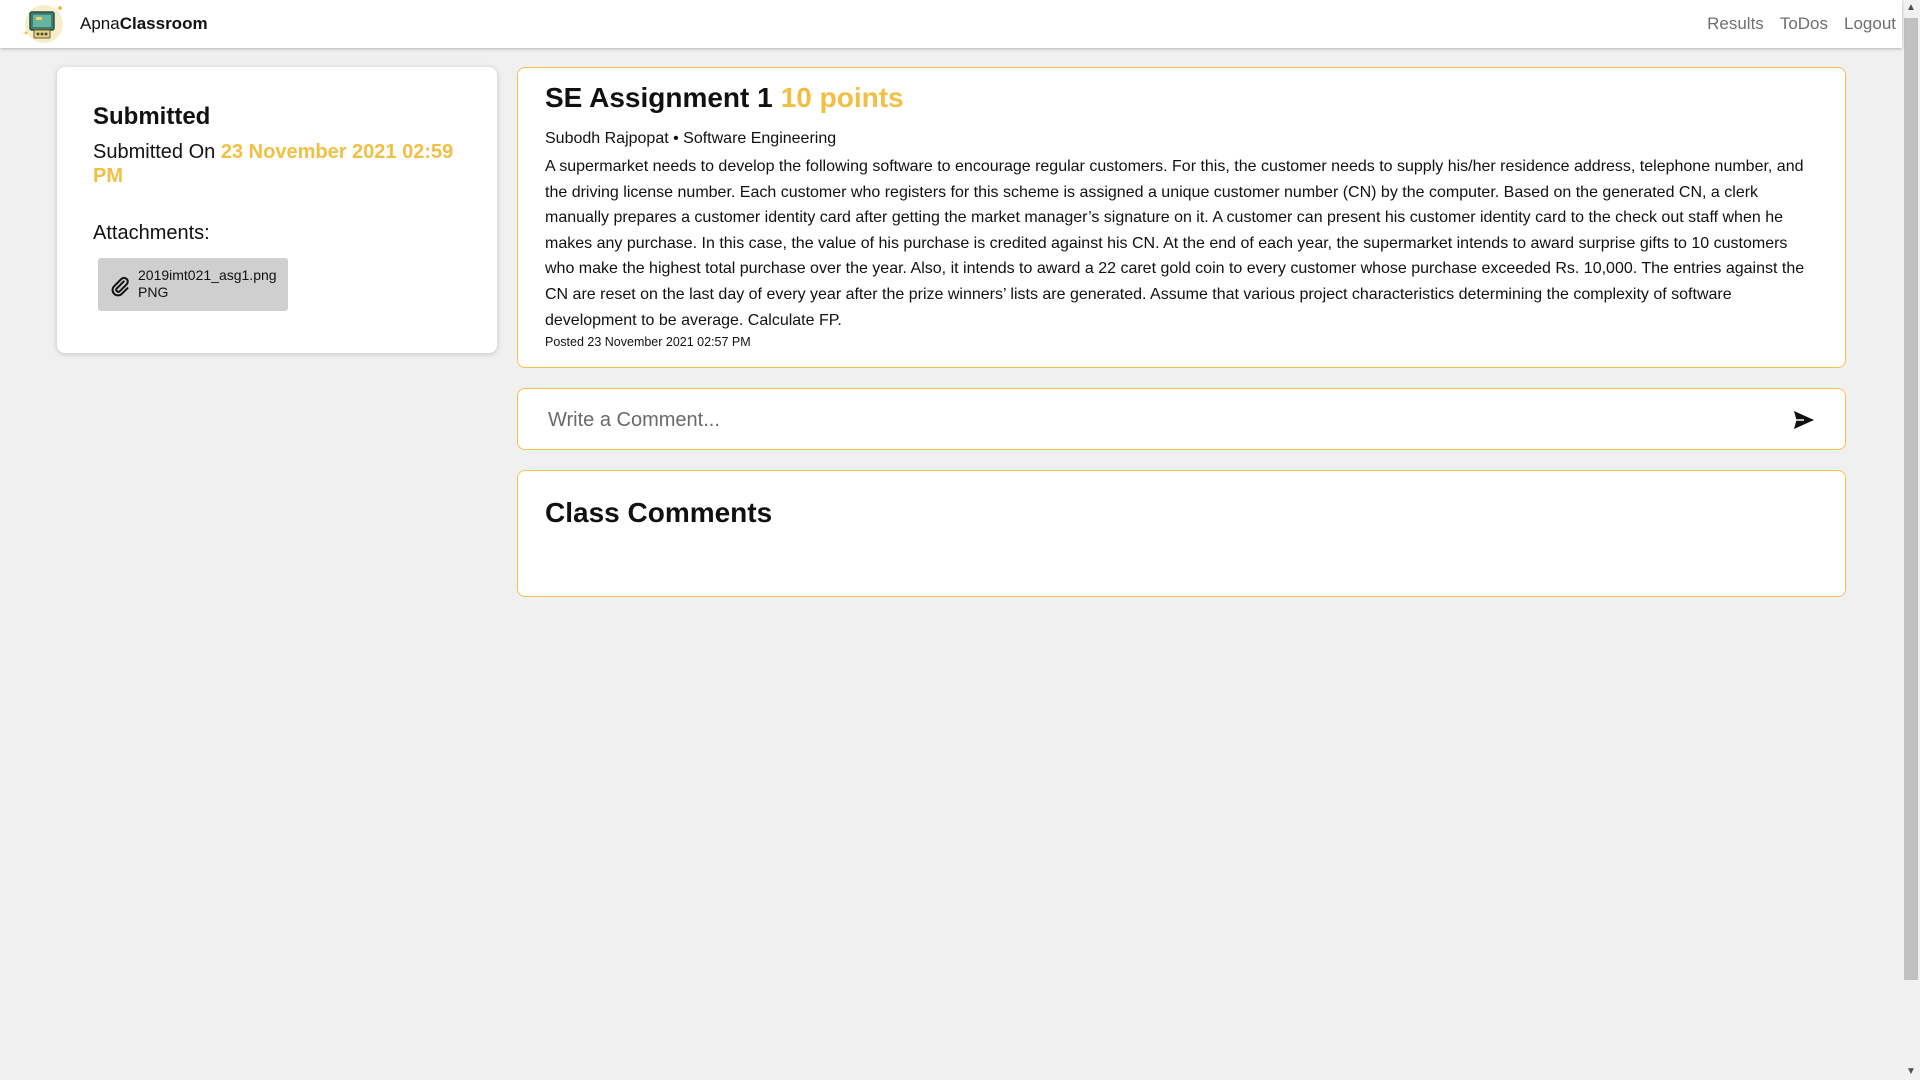 Image resolution: width=1920 pixels, height=1080 pixels. I want to click on top-navbar: ApnaClassroom Results ToDos Logout, so click(951, 24).